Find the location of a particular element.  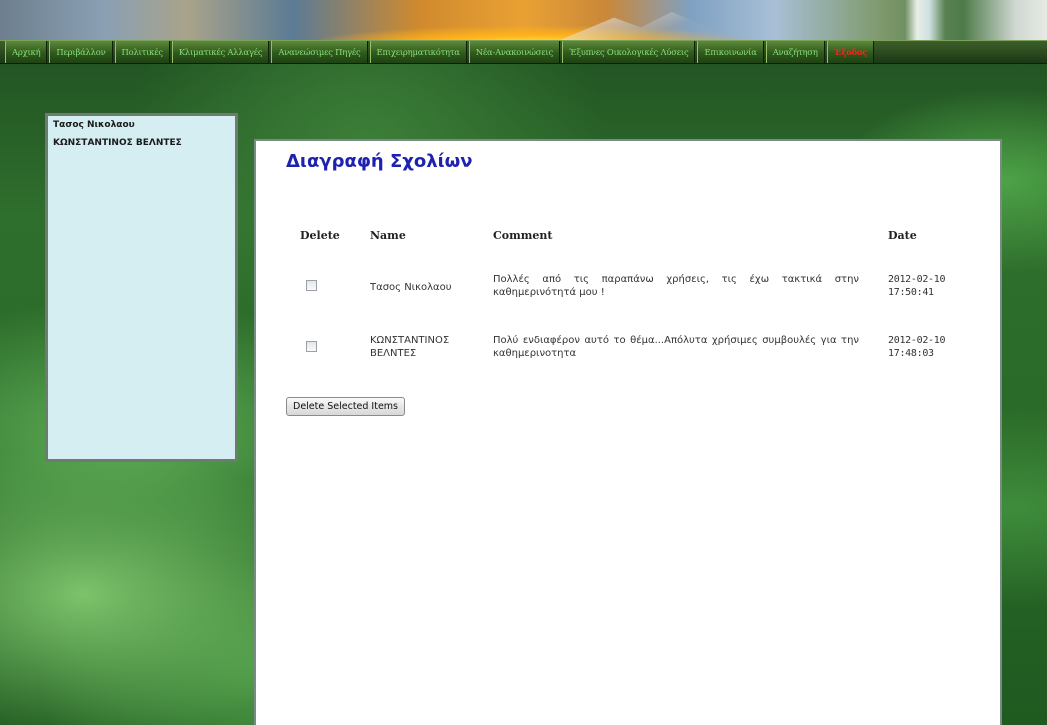

row-date-time: 17:48:03 is located at coordinates (911, 353).